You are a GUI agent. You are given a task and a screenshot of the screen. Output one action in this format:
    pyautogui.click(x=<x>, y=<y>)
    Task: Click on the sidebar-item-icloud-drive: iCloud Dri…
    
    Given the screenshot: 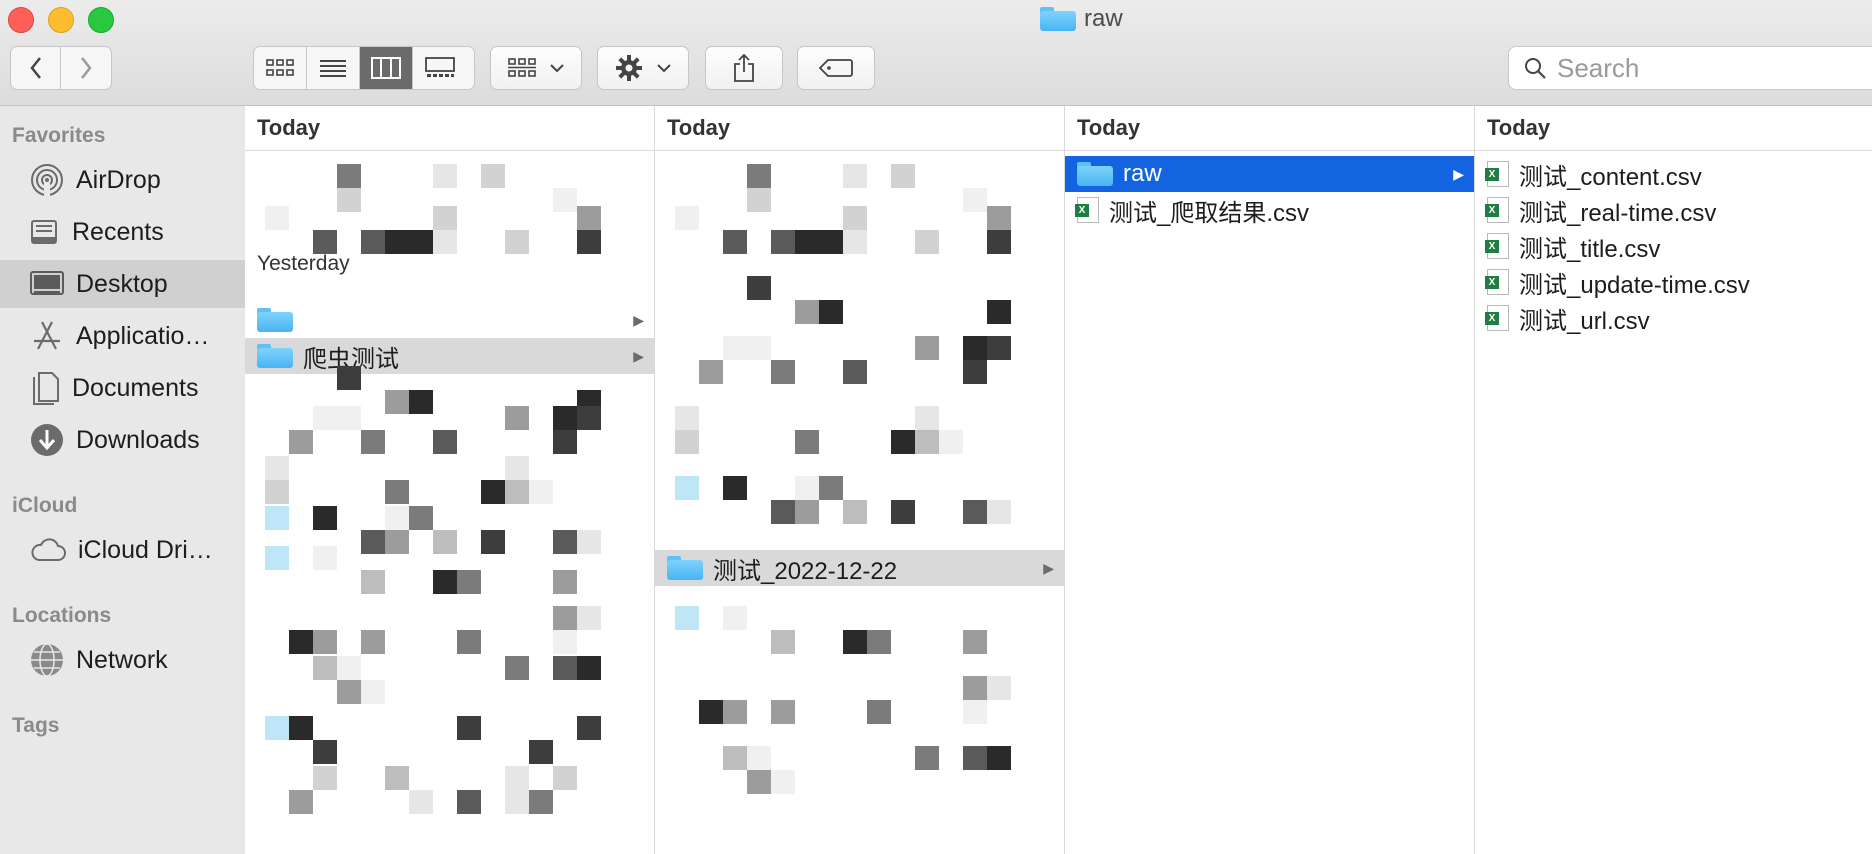 What is the action you would take?
    pyautogui.click(x=122, y=550)
    